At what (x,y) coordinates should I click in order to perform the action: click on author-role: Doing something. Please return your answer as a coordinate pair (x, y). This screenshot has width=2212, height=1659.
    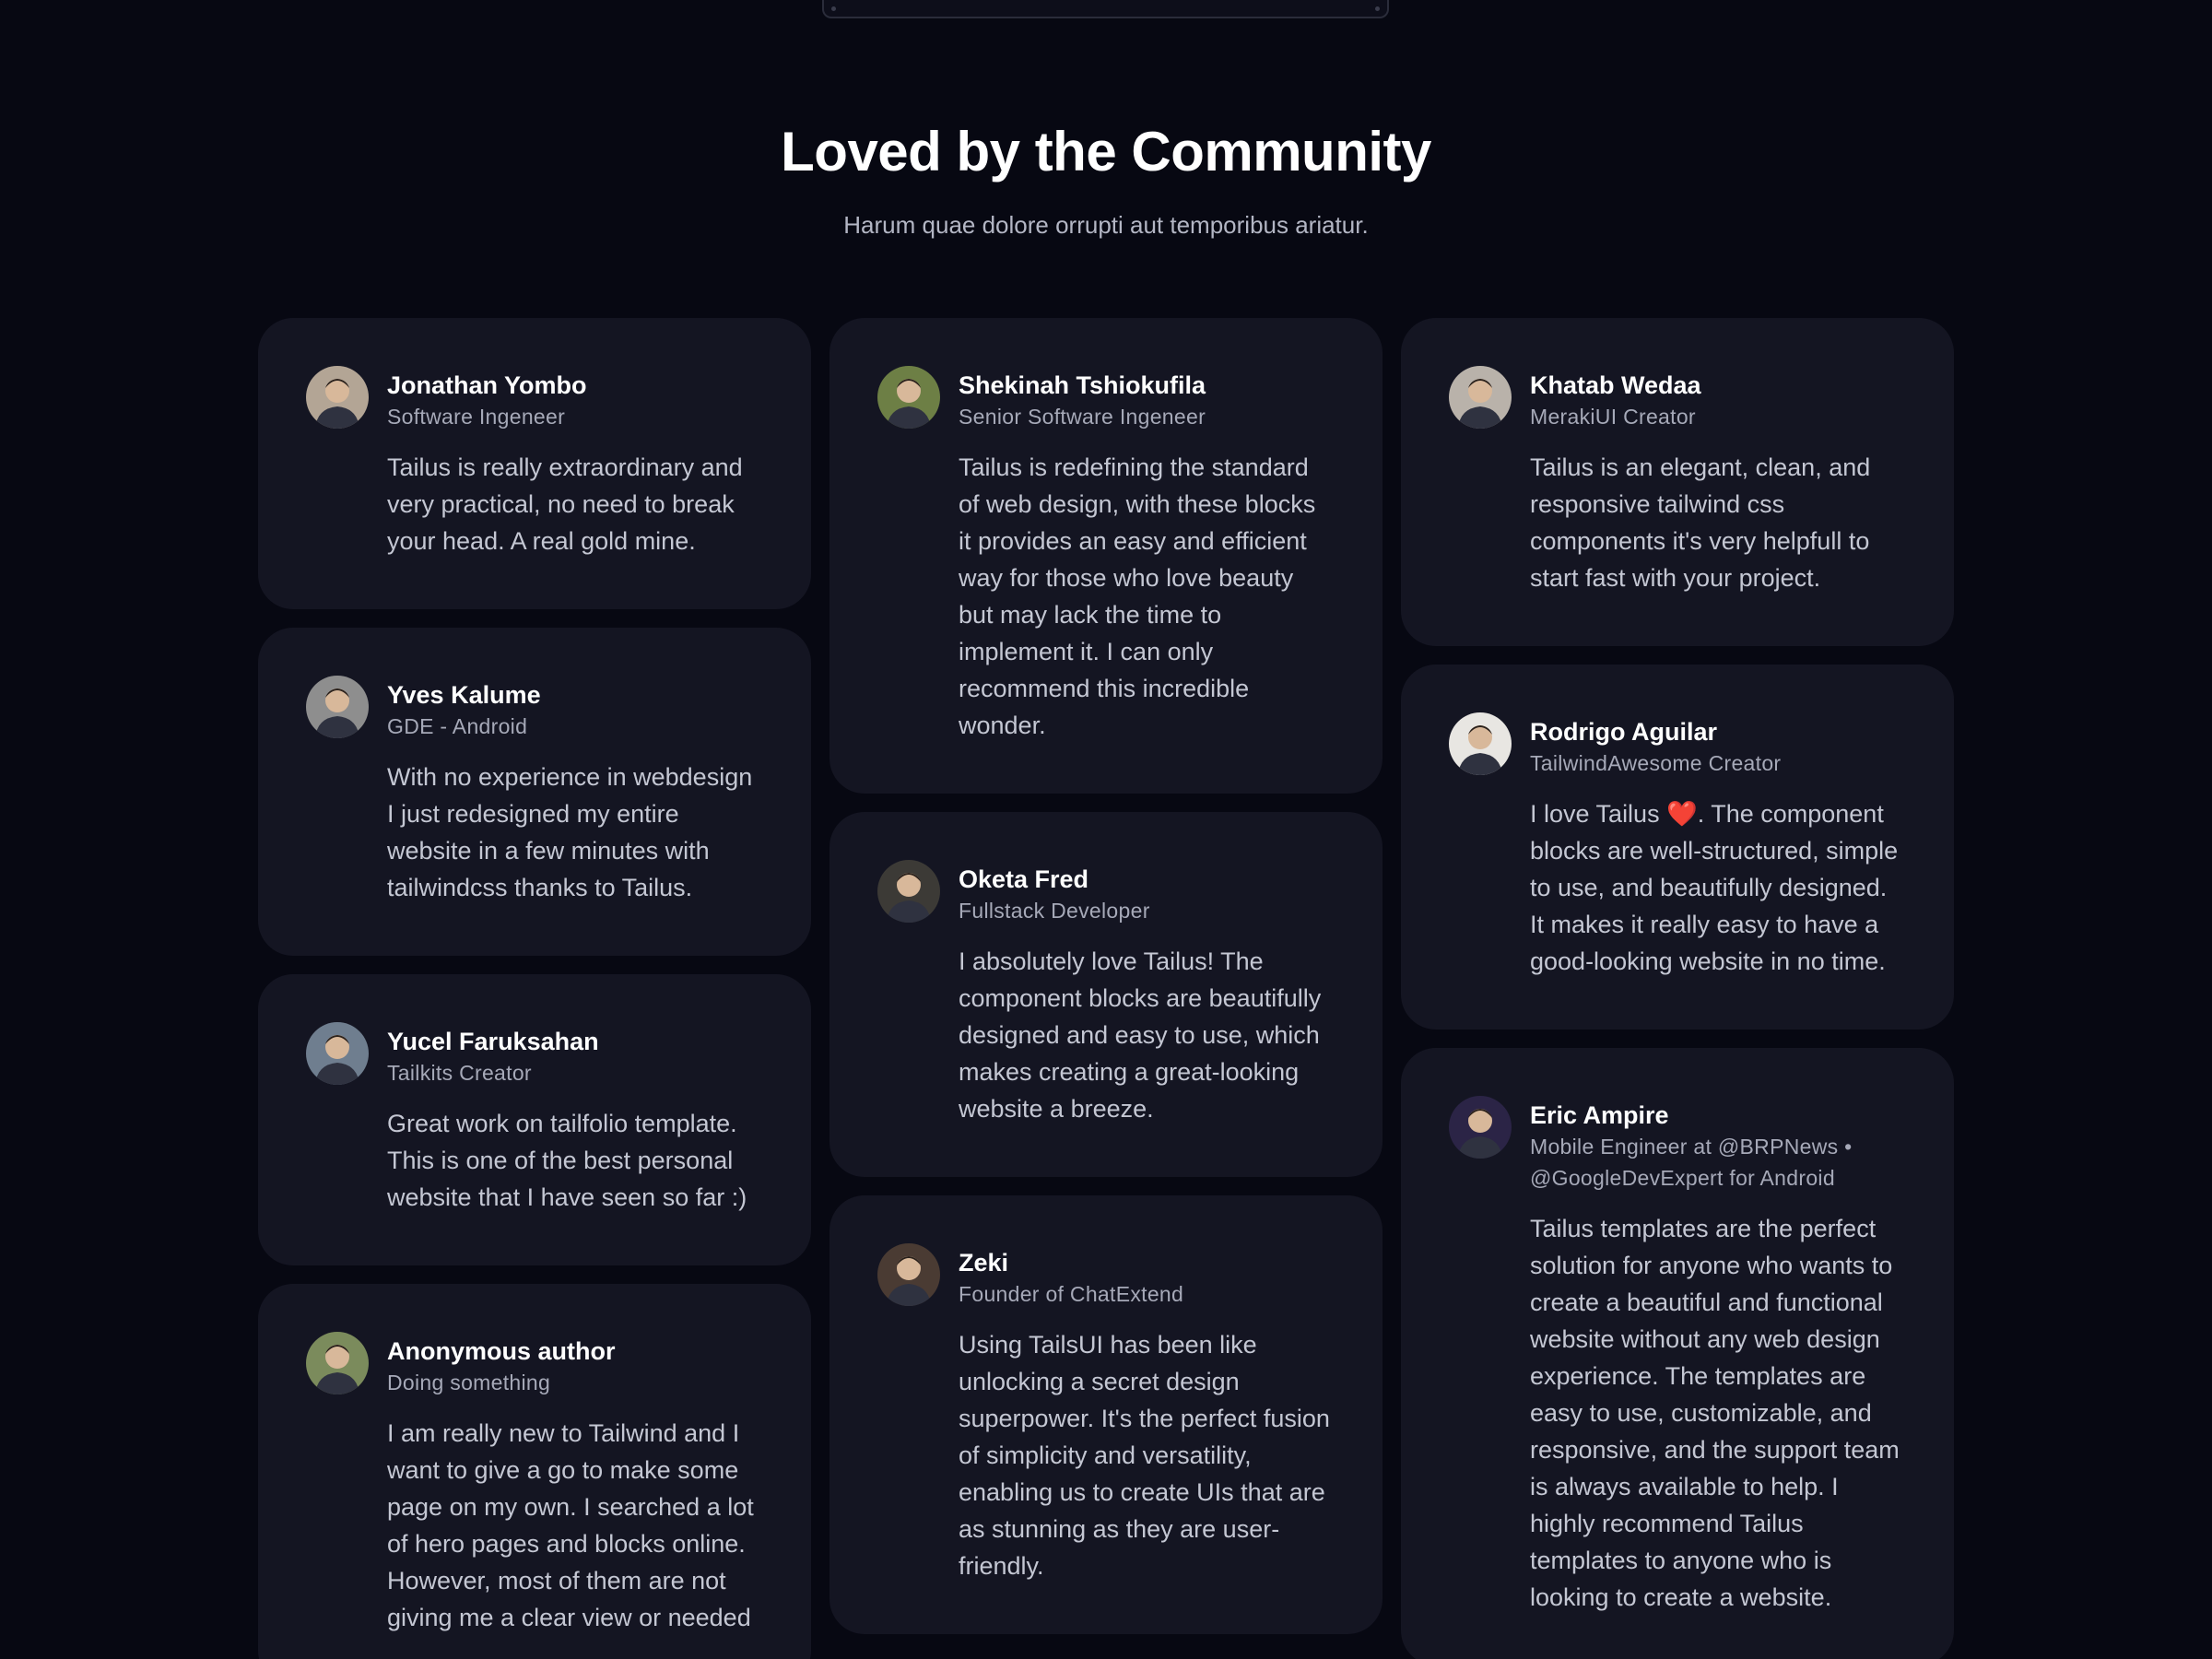
    Looking at the image, I should click on (469, 1382).